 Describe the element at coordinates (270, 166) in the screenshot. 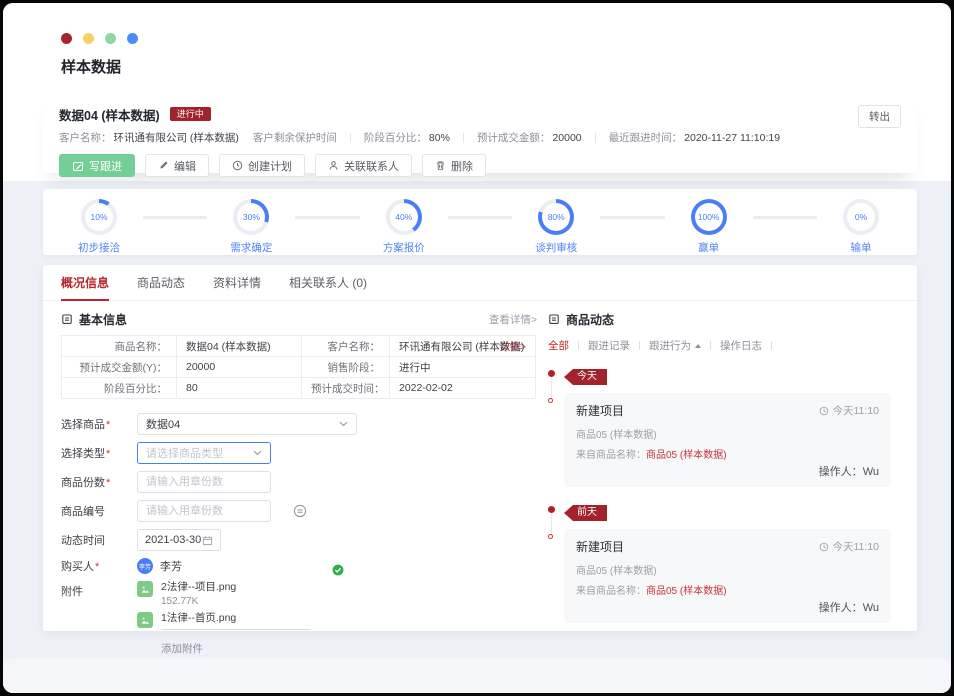

I see `button-label: 创建计划` at that location.